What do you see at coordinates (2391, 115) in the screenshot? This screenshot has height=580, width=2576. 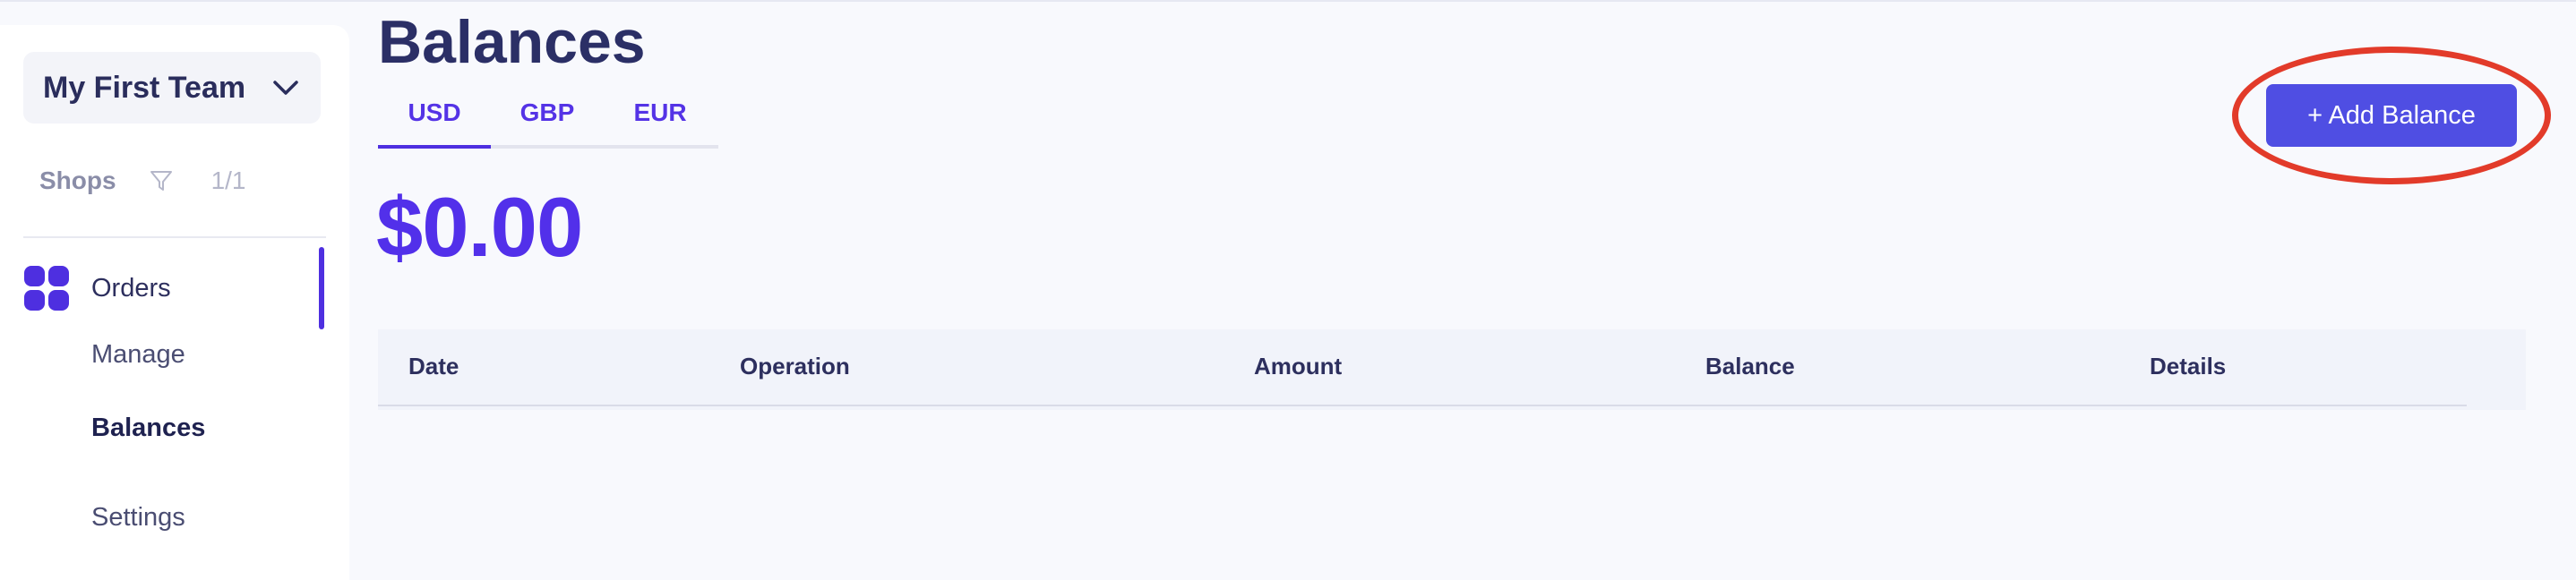 I see `add-balance-button: + Add Balance` at bounding box center [2391, 115].